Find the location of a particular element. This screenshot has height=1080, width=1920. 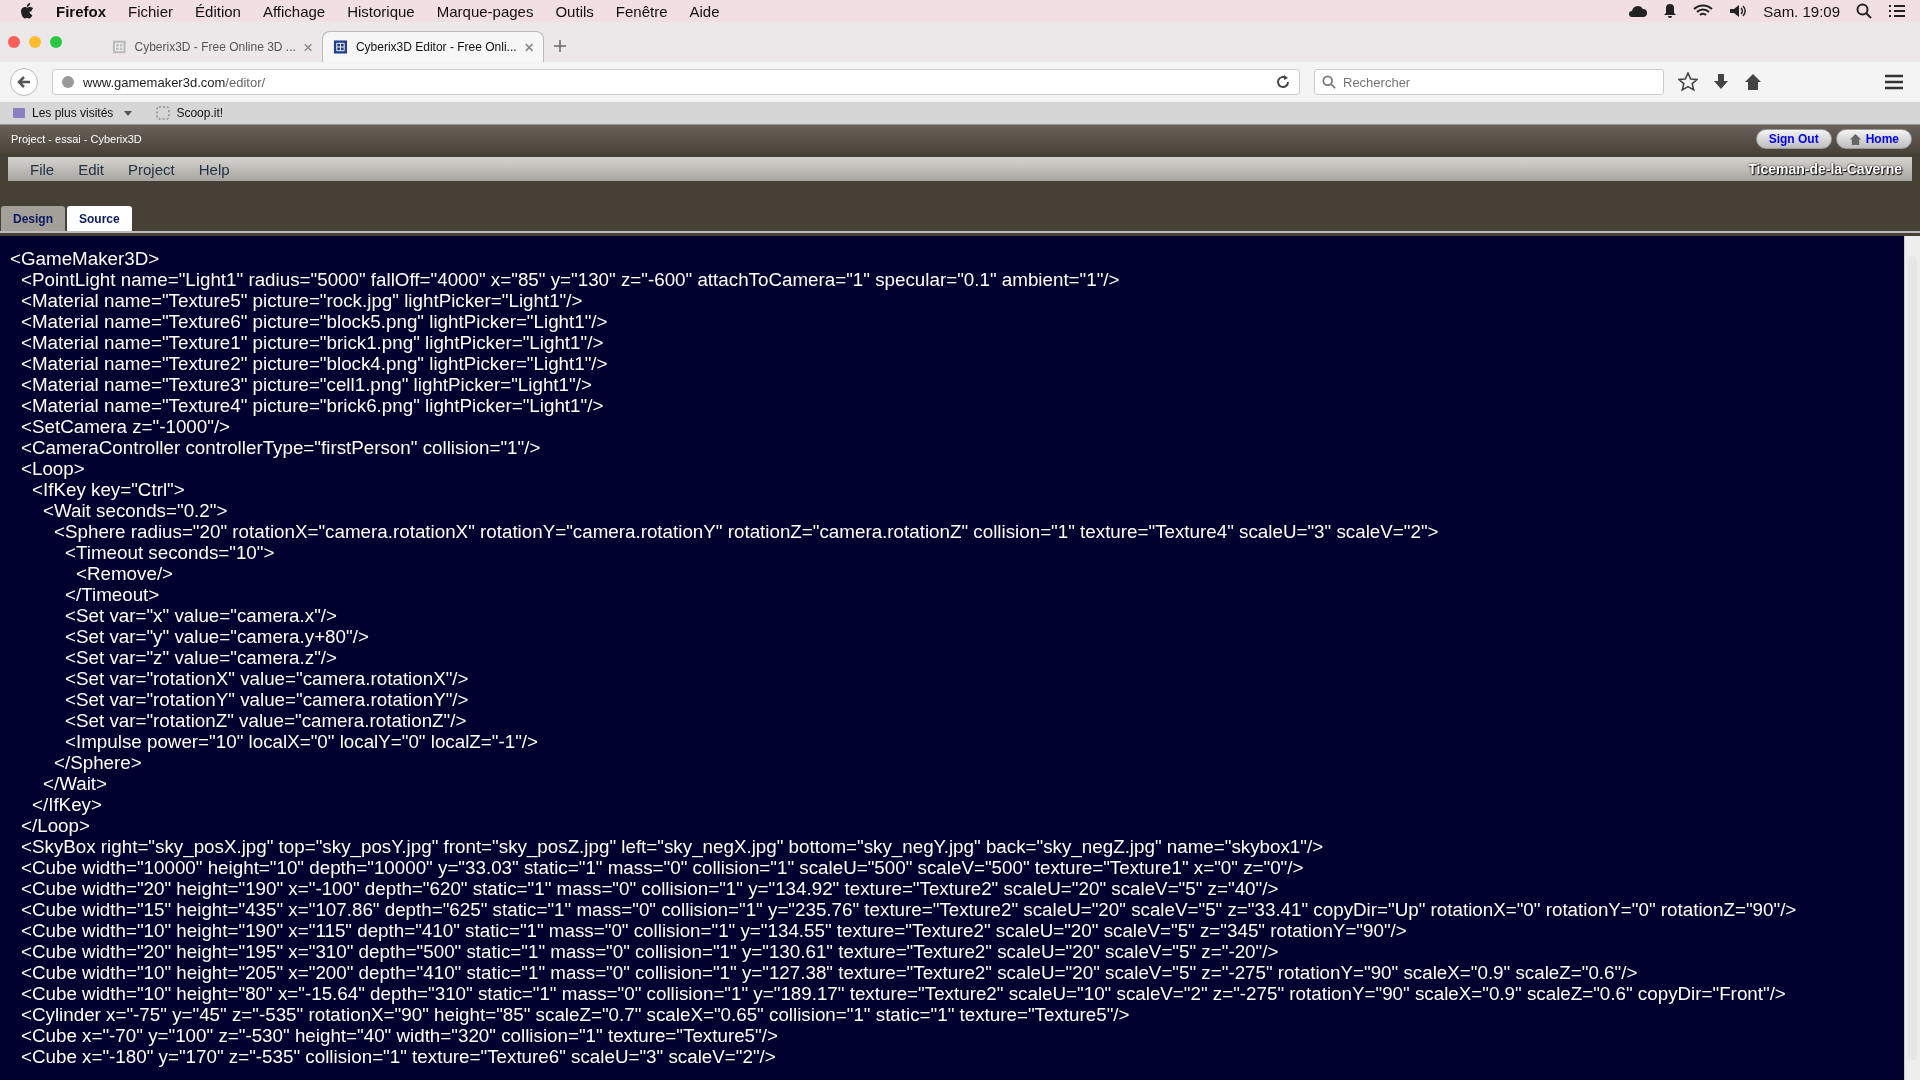

code-line: <Set var="rotationZ" value="camera.rotationZ"/> is located at coordinates (266, 720).